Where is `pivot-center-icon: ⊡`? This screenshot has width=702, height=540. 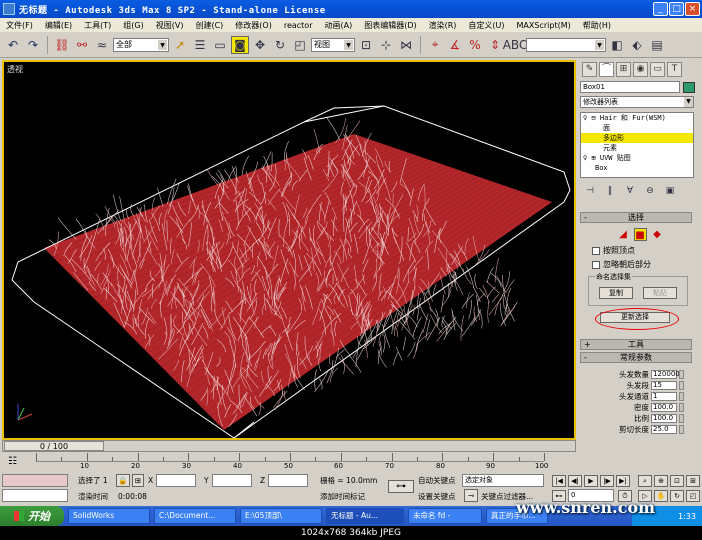
pivot-center-icon: ⊡ is located at coordinates (366, 45).